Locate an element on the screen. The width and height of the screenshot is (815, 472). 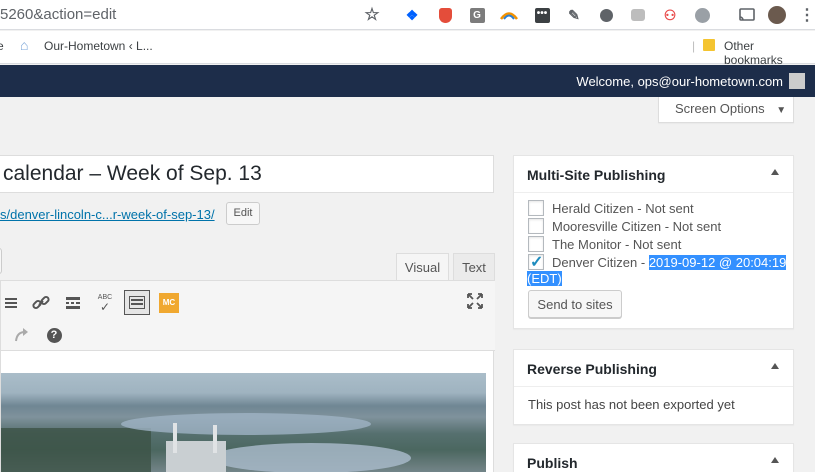
add-media-button is located at coordinates (1, 261).